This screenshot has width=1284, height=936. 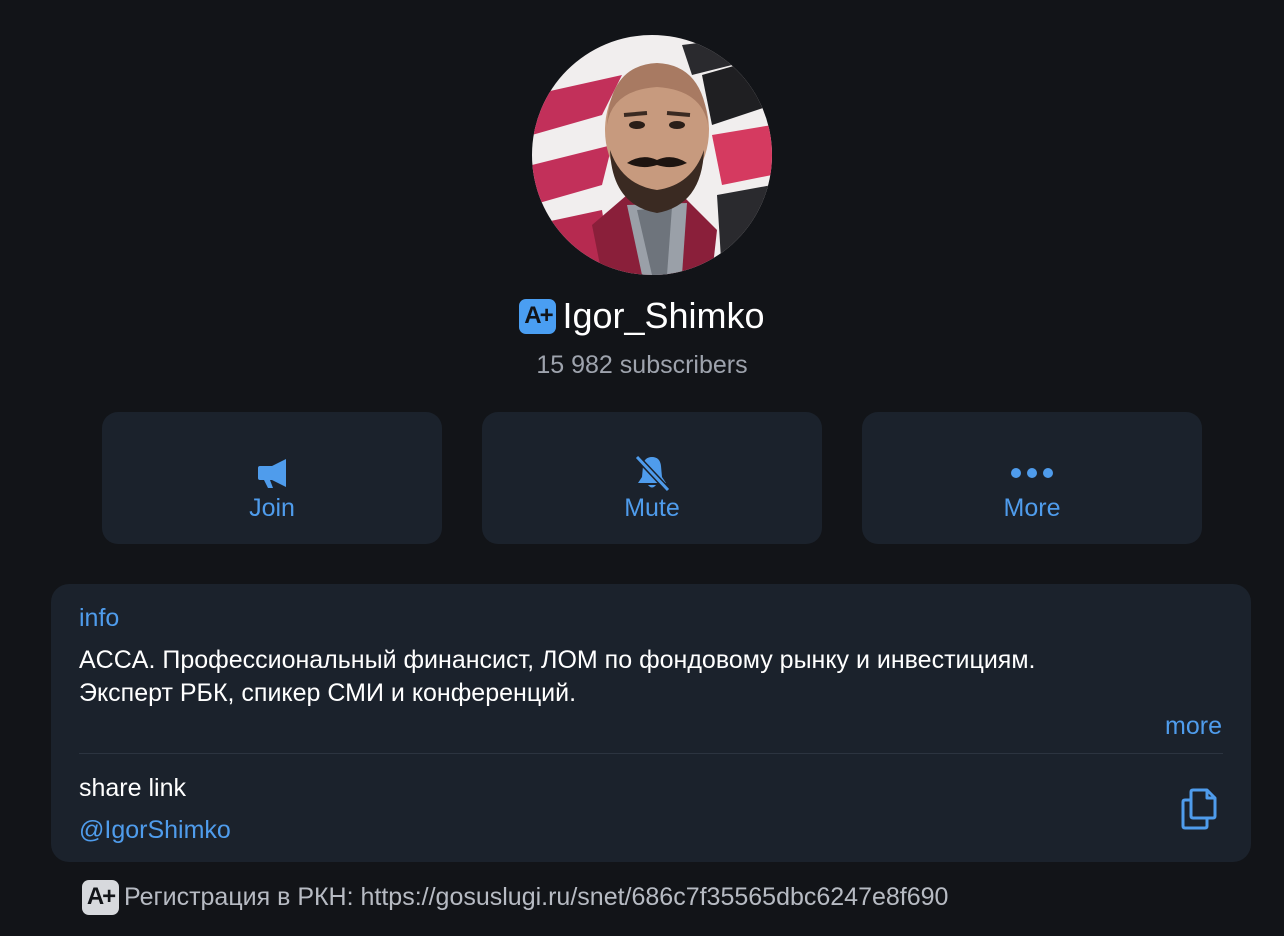 I want to click on info-line-2: Эксперт РБК, спикер СМИ и конференций., so click(x=328, y=693).